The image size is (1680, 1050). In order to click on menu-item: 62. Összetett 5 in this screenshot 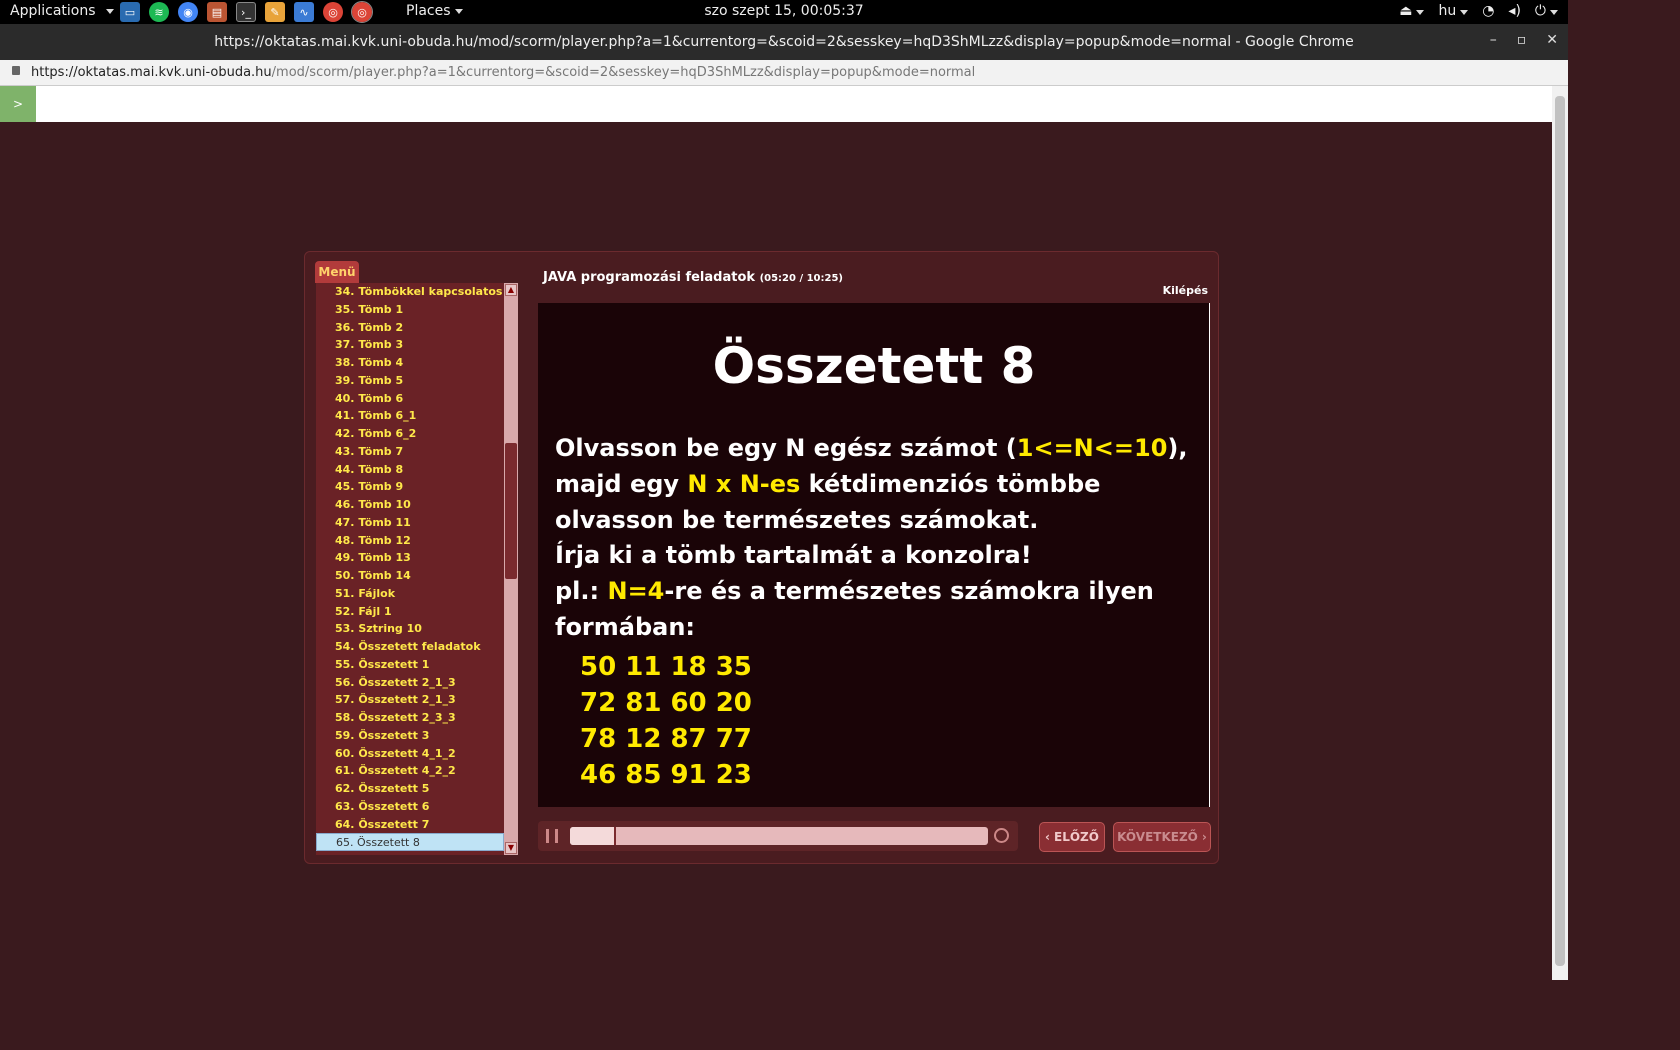, I will do `click(410, 789)`.